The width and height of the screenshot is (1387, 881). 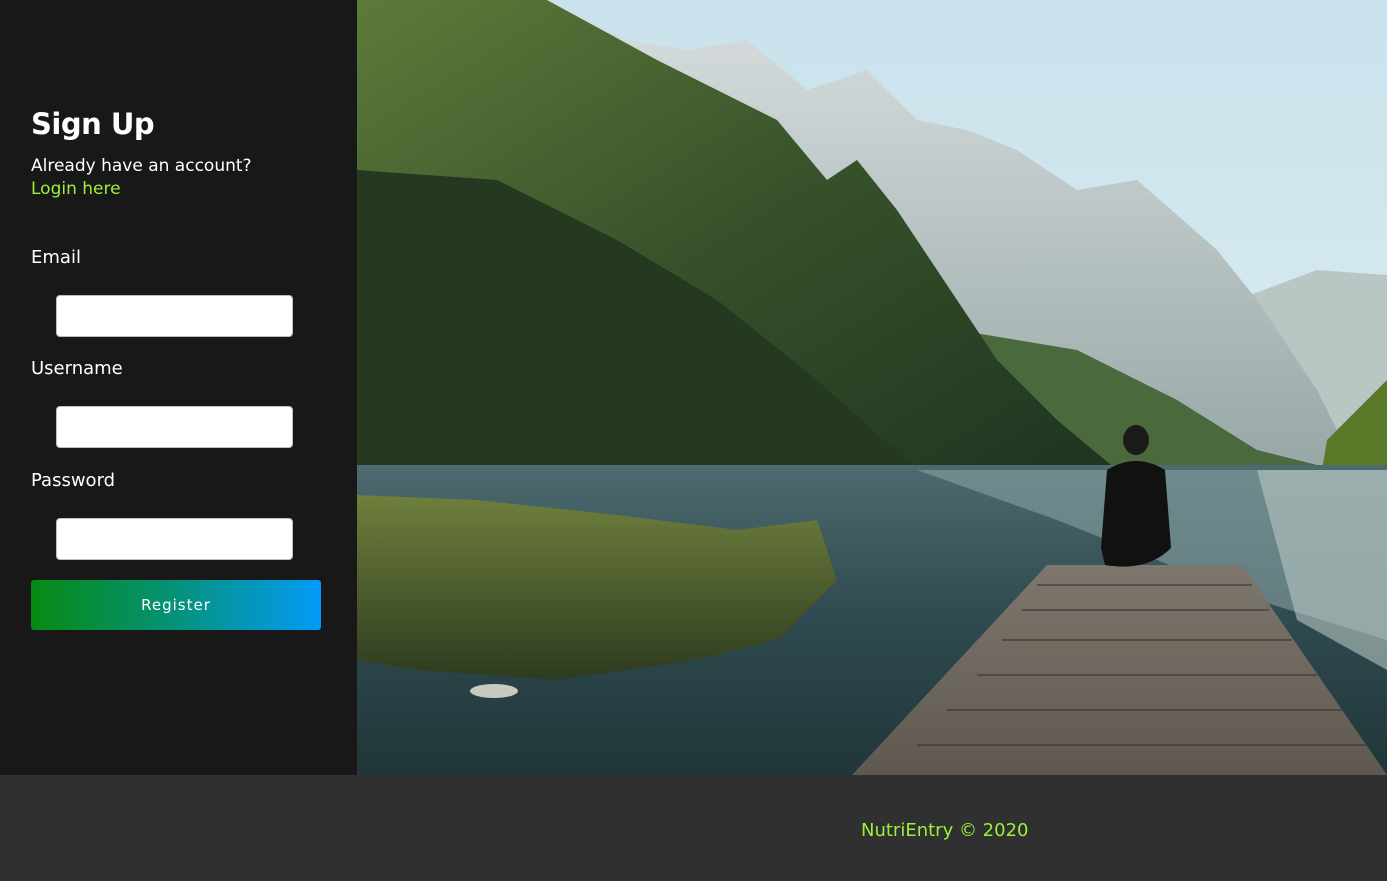 What do you see at coordinates (945, 830) in the screenshot?
I see `footer-copyright: NutriEntry © 2020` at bounding box center [945, 830].